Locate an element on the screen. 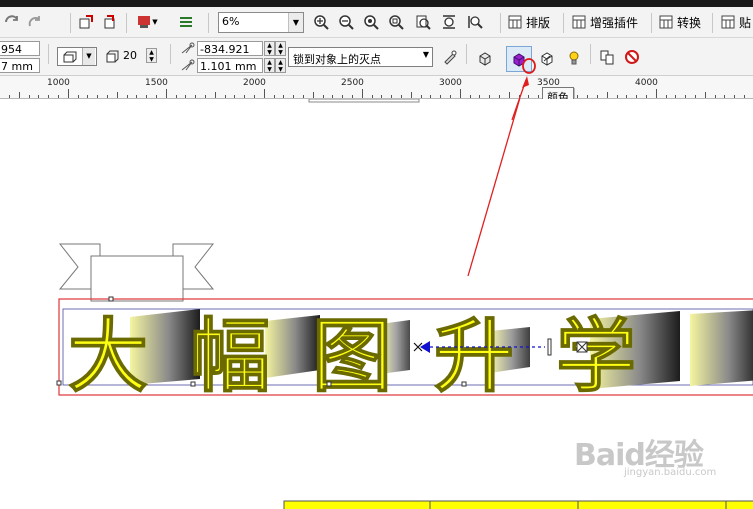 The image size is (753, 509). extrusion-lighting-button is located at coordinates (574, 58).